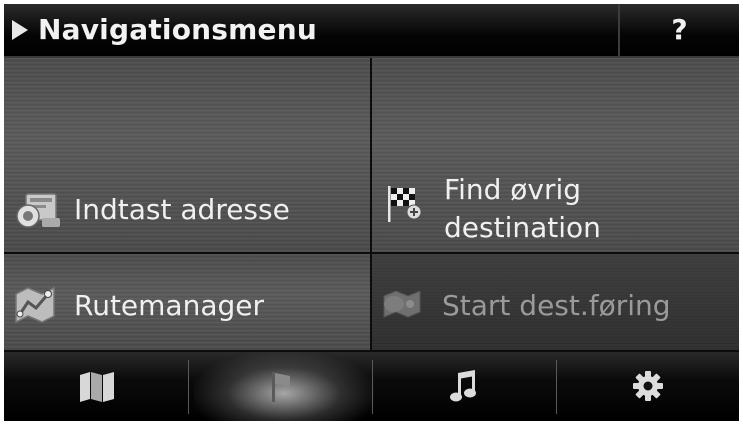  I want to click on checkered-flag-icon, so click(405, 204).